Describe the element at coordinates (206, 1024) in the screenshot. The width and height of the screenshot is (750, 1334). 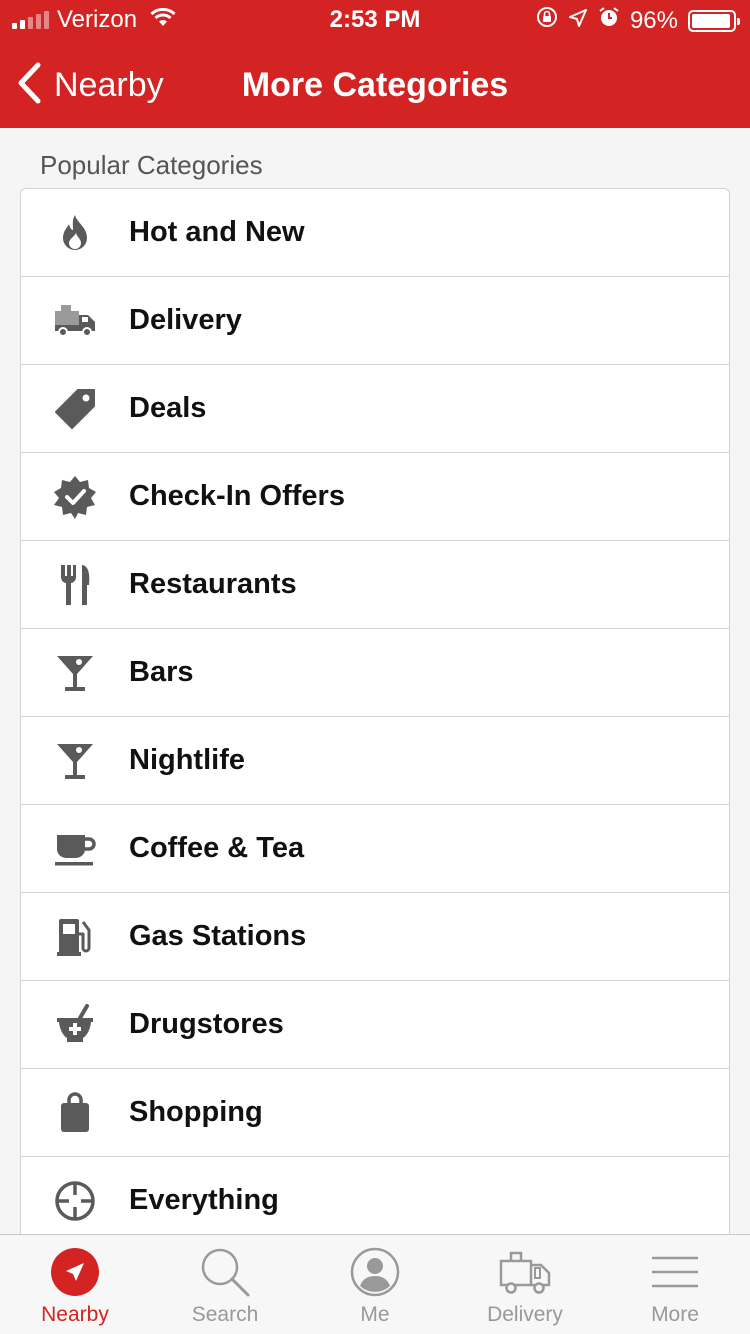
I see `category-label: Drugstores` at that location.